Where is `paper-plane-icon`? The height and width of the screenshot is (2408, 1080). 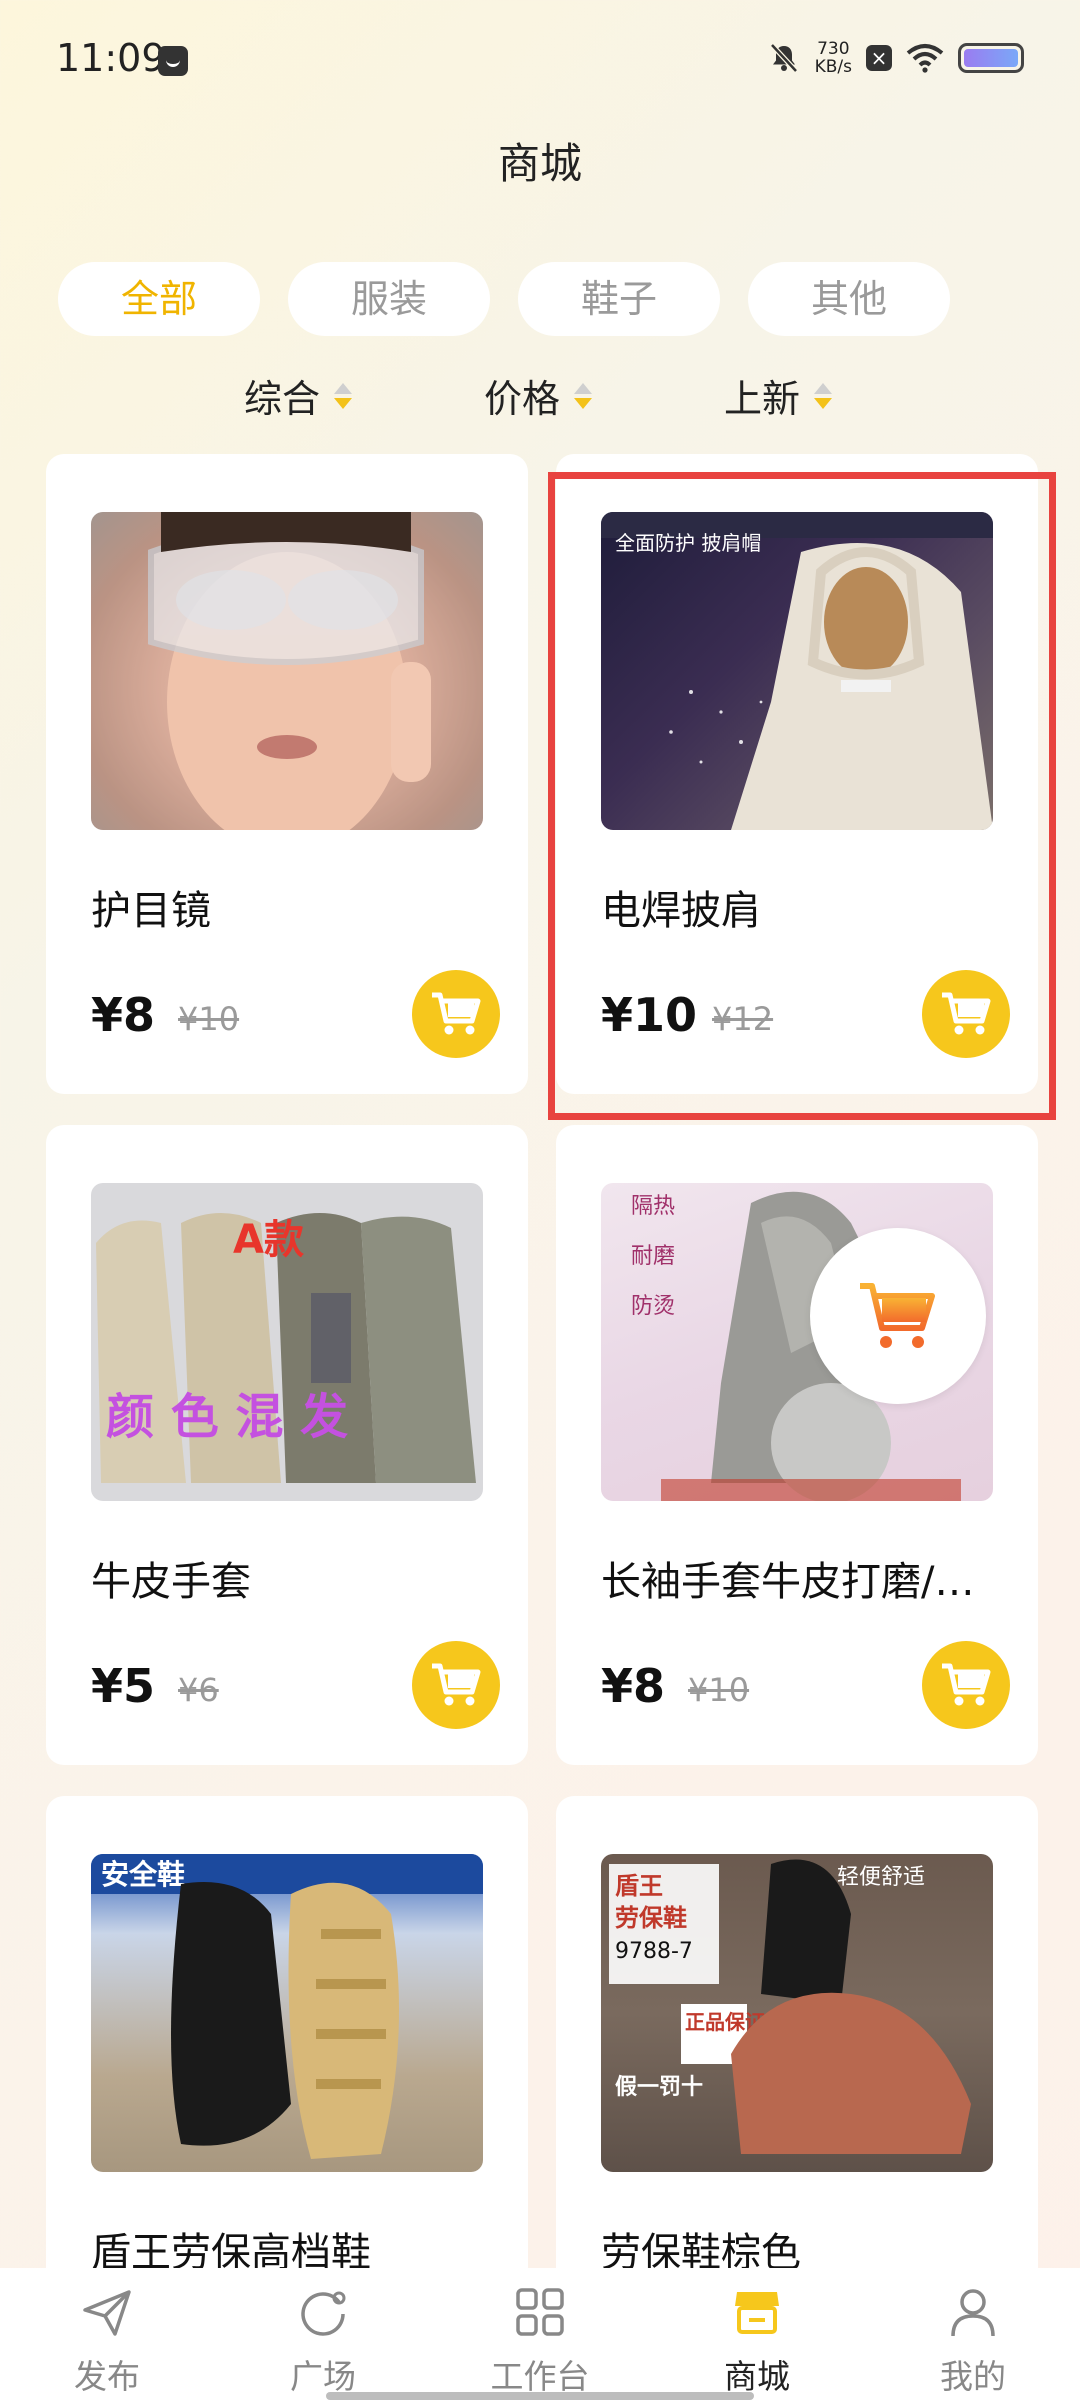 paper-plane-icon is located at coordinates (107, 2313).